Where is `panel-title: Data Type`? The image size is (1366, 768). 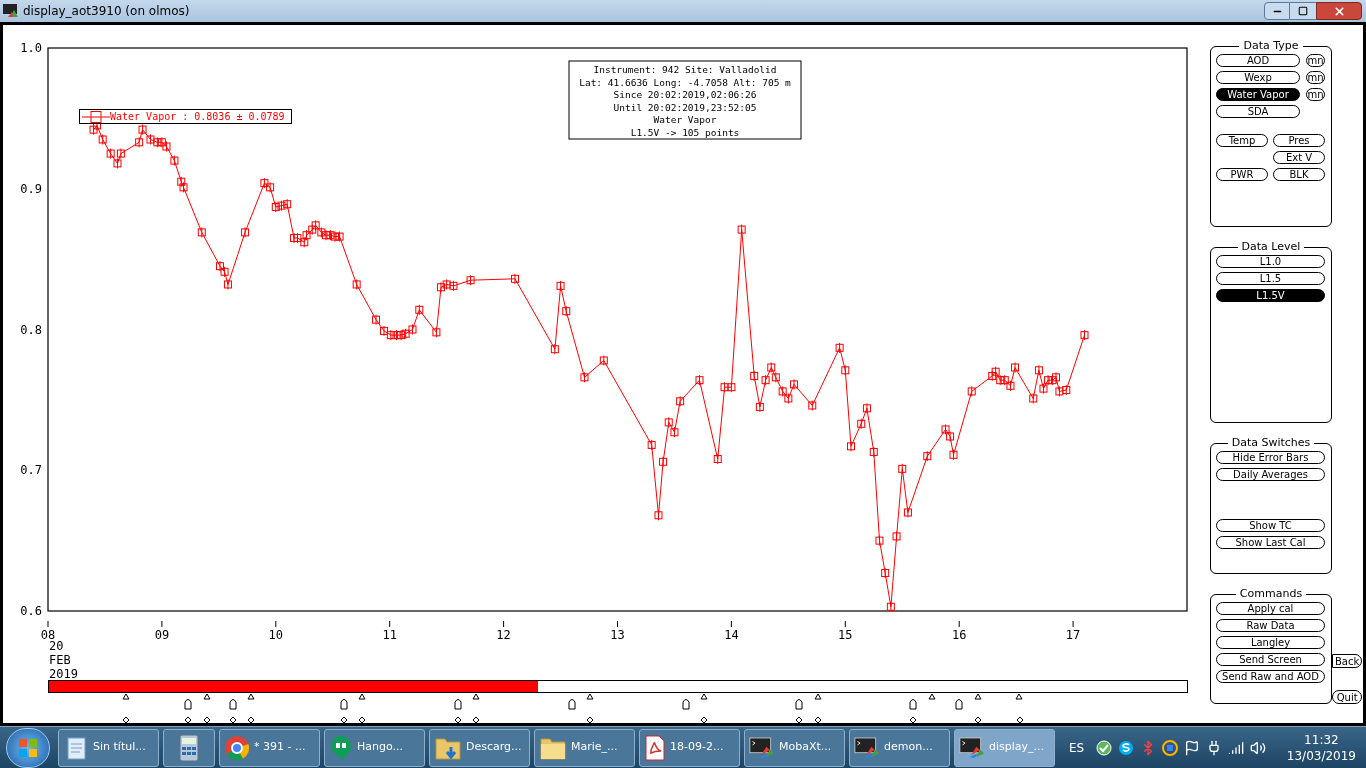
panel-title: Data Type is located at coordinates (1271, 46).